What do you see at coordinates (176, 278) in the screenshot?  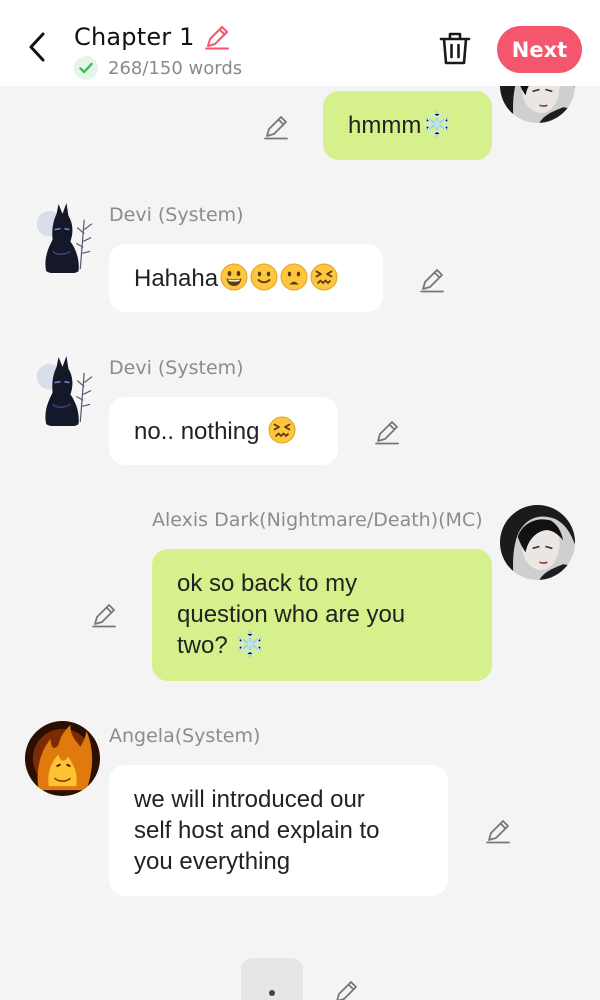 I see `message-text: Hahaha` at bounding box center [176, 278].